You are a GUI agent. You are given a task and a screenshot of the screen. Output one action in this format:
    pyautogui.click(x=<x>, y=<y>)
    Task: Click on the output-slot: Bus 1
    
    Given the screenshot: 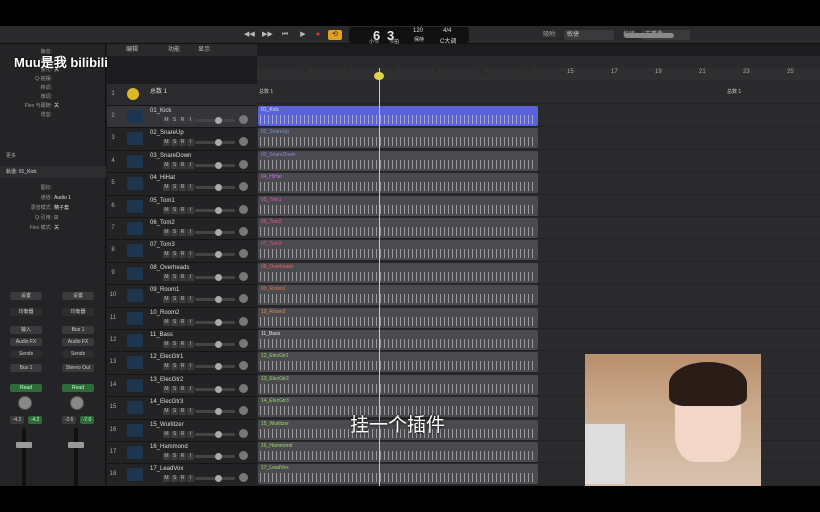 What is the action you would take?
    pyautogui.click(x=26, y=368)
    